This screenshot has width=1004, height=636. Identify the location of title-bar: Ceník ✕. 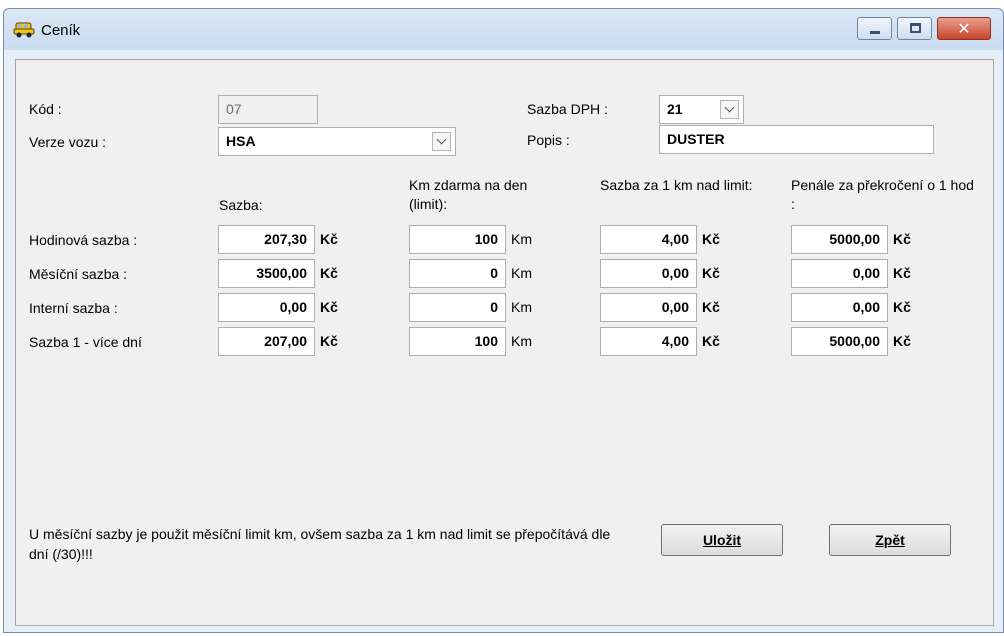
(503, 29).